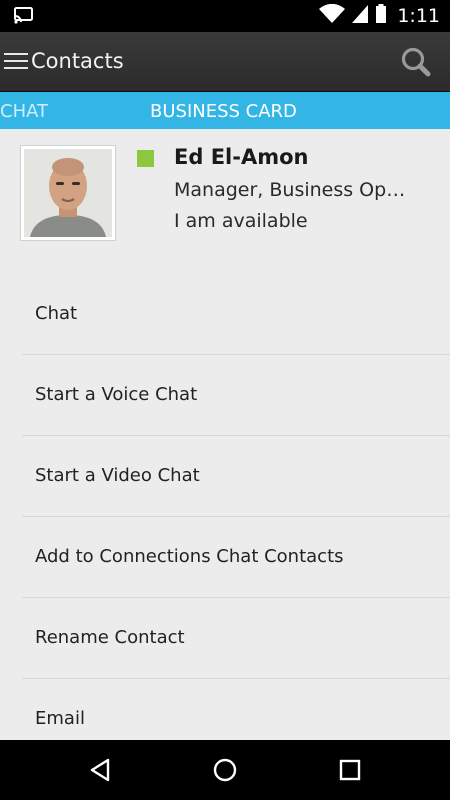 The height and width of the screenshot is (800, 450). What do you see at coordinates (68, 193) in the screenshot?
I see `avatar` at bounding box center [68, 193].